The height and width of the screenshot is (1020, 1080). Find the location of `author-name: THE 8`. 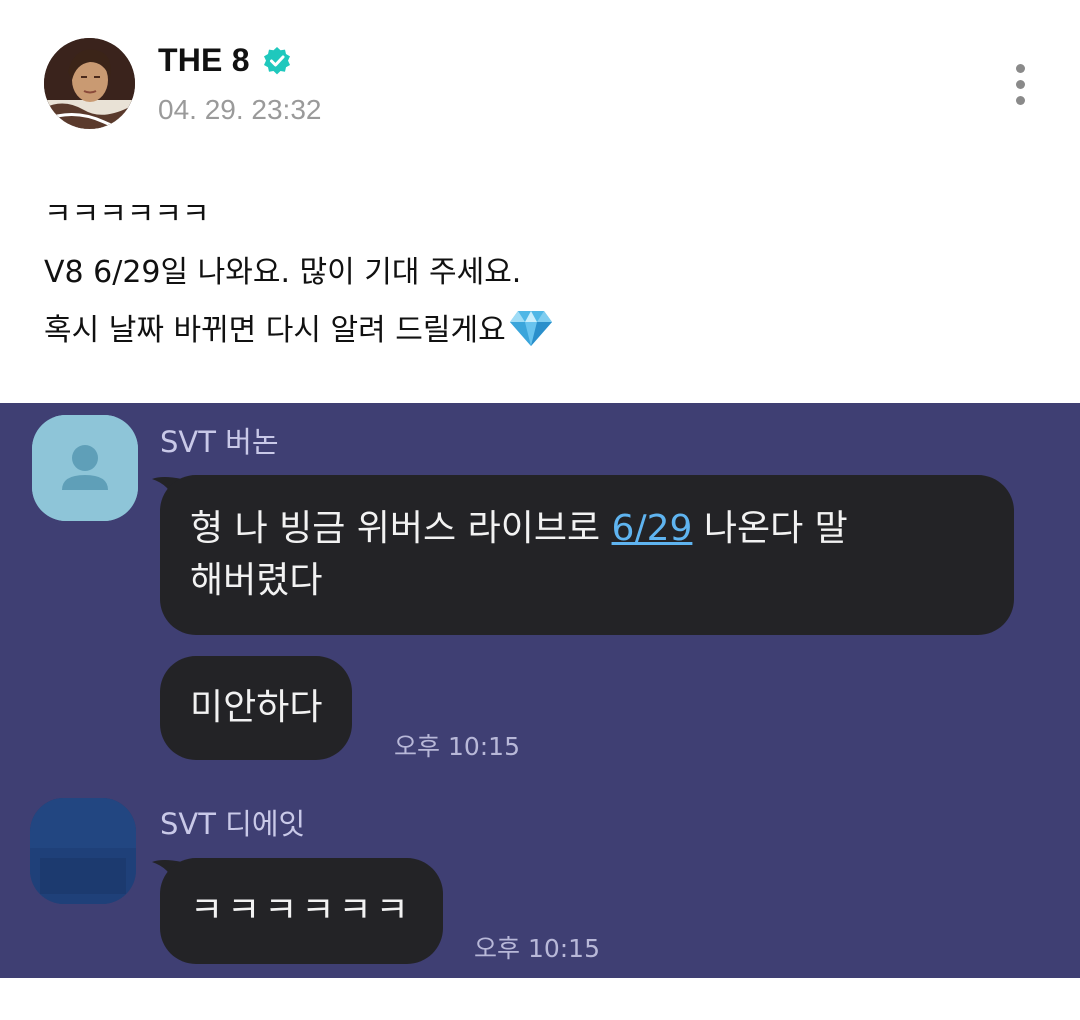

author-name: THE 8 is located at coordinates (204, 60).